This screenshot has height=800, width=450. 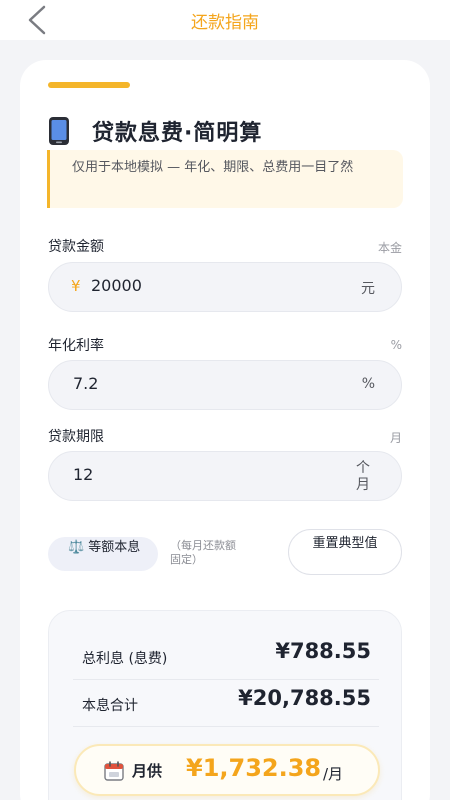 I want to click on calendar-icon, so click(x=114, y=771).